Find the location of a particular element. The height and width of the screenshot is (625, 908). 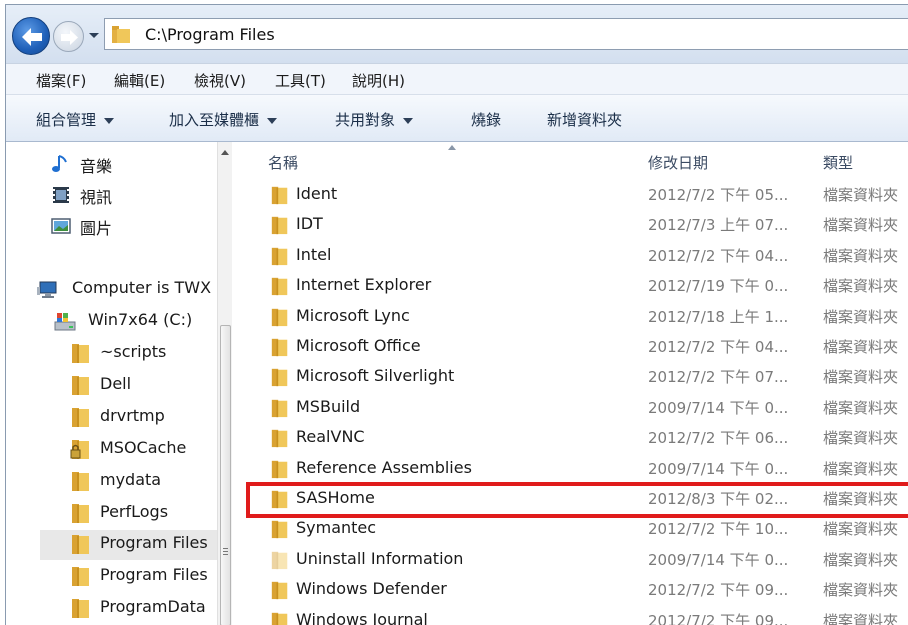

drive-icon is located at coordinates (65, 322).